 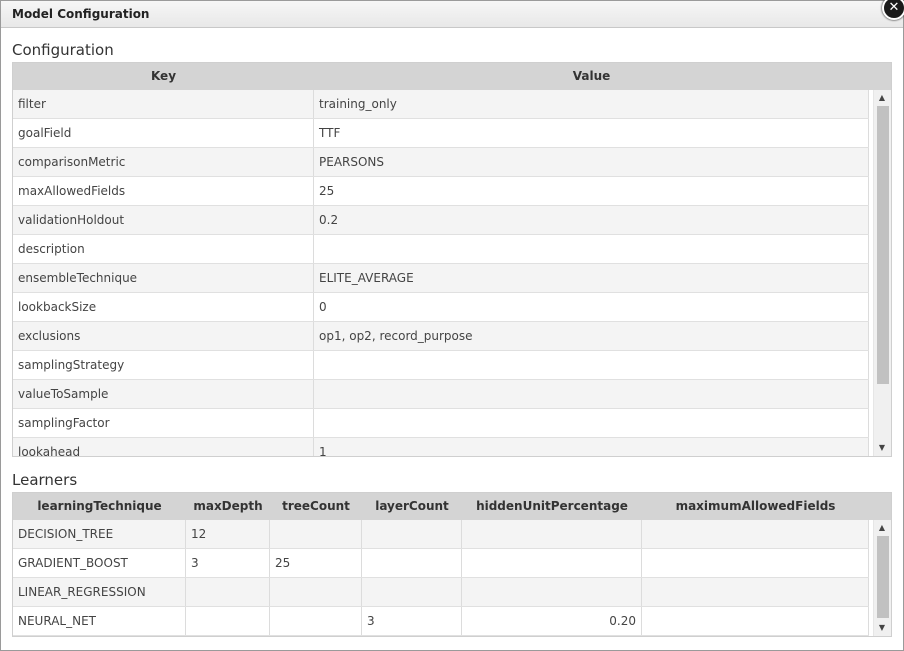 What do you see at coordinates (591, 220) in the screenshot?
I see `config-value-cell: 0.2` at bounding box center [591, 220].